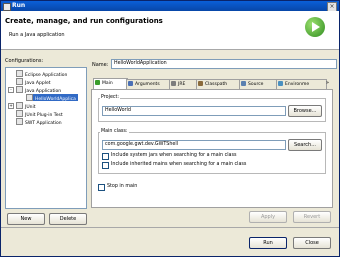 The height and width of the screenshot is (257, 340). Describe the element at coordinates (19, 81) in the screenshot. I see `applet-icon` at that location.